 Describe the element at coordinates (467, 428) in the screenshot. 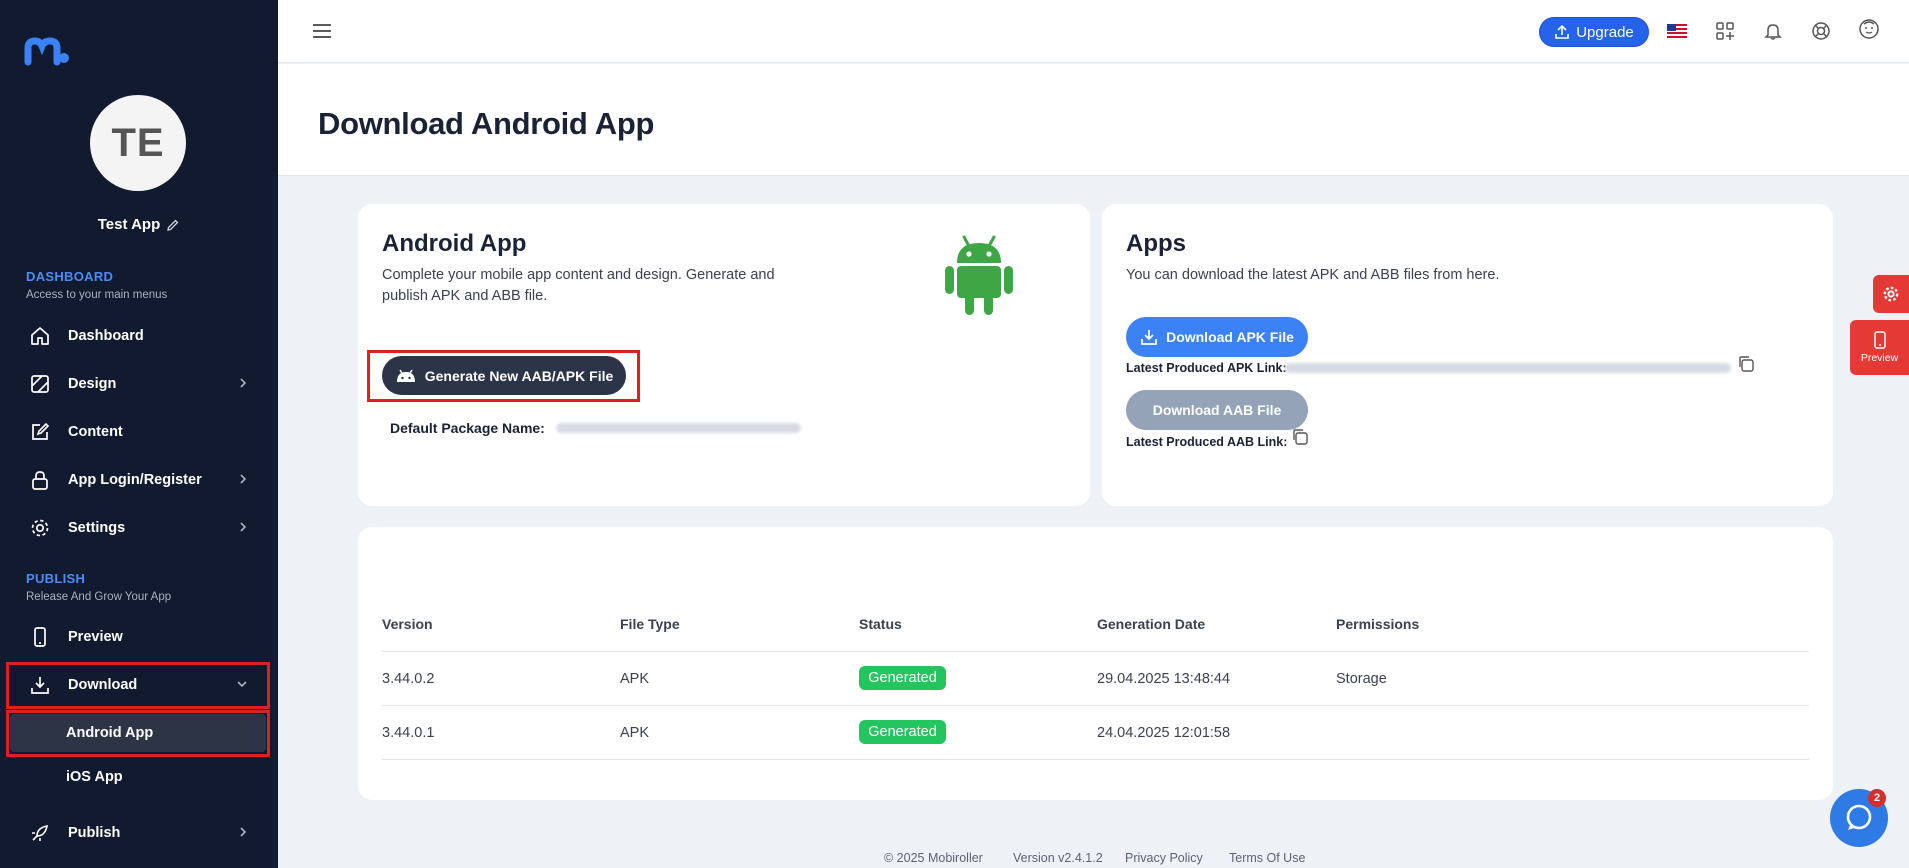

I see `package-name-label: Default Package Name:` at that location.